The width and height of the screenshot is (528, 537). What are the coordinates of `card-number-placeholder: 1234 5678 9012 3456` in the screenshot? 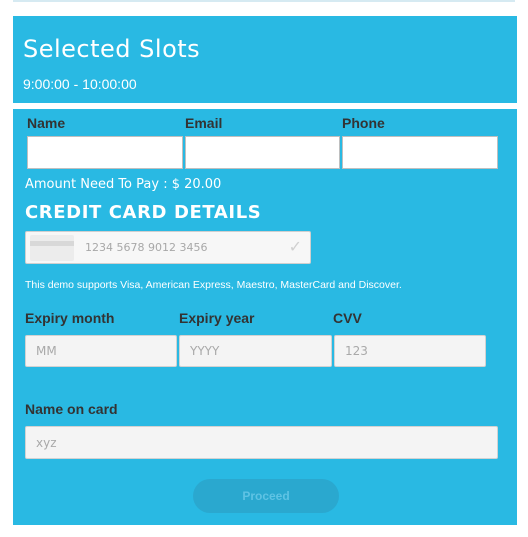 It's located at (146, 247).